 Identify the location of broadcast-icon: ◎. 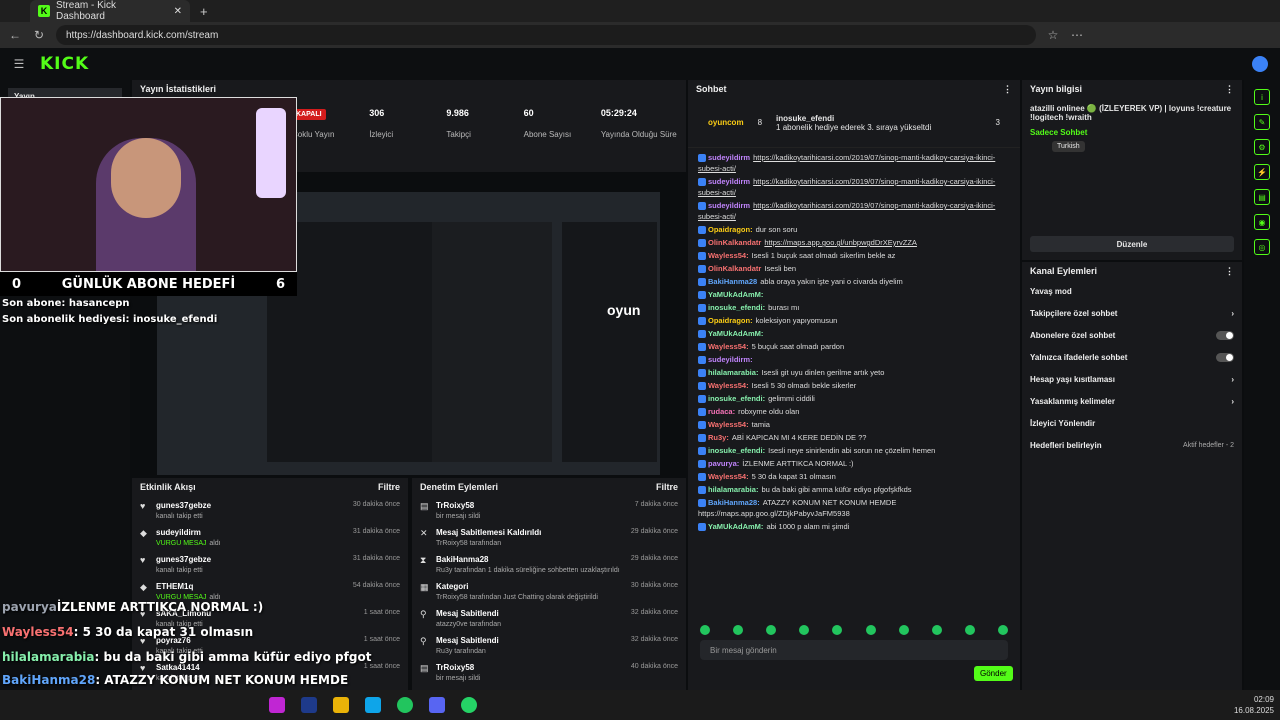
(1262, 247).